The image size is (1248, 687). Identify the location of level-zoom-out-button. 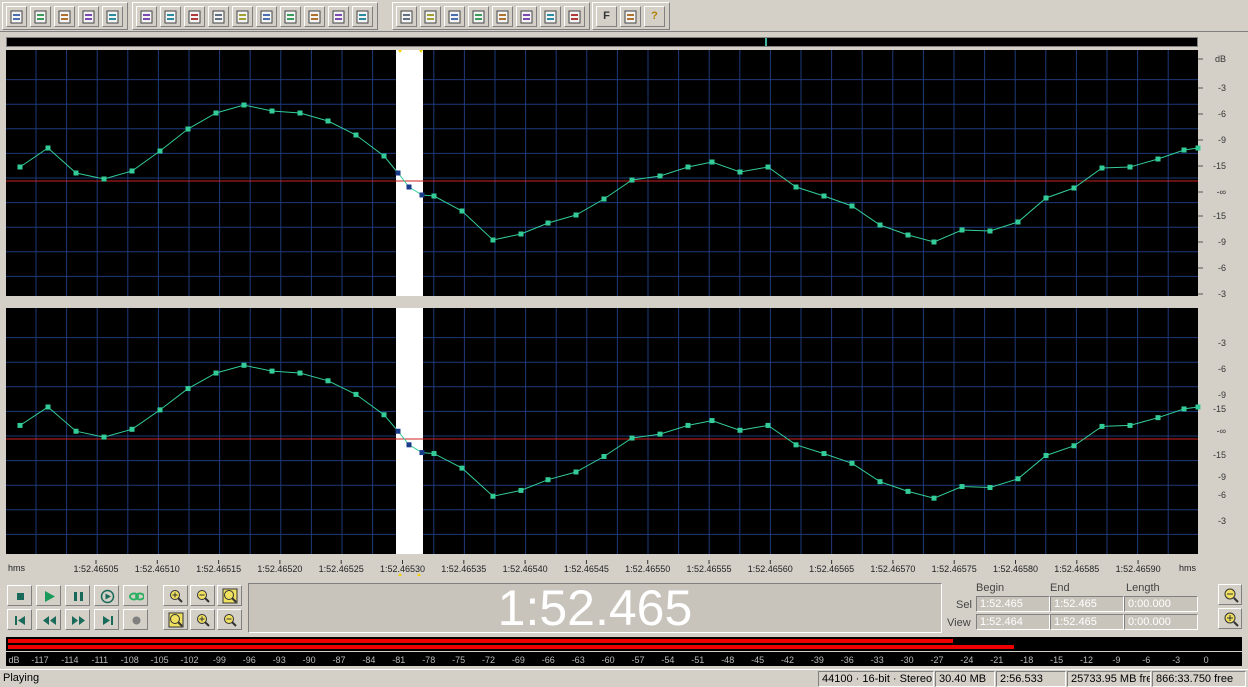
(1230, 594).